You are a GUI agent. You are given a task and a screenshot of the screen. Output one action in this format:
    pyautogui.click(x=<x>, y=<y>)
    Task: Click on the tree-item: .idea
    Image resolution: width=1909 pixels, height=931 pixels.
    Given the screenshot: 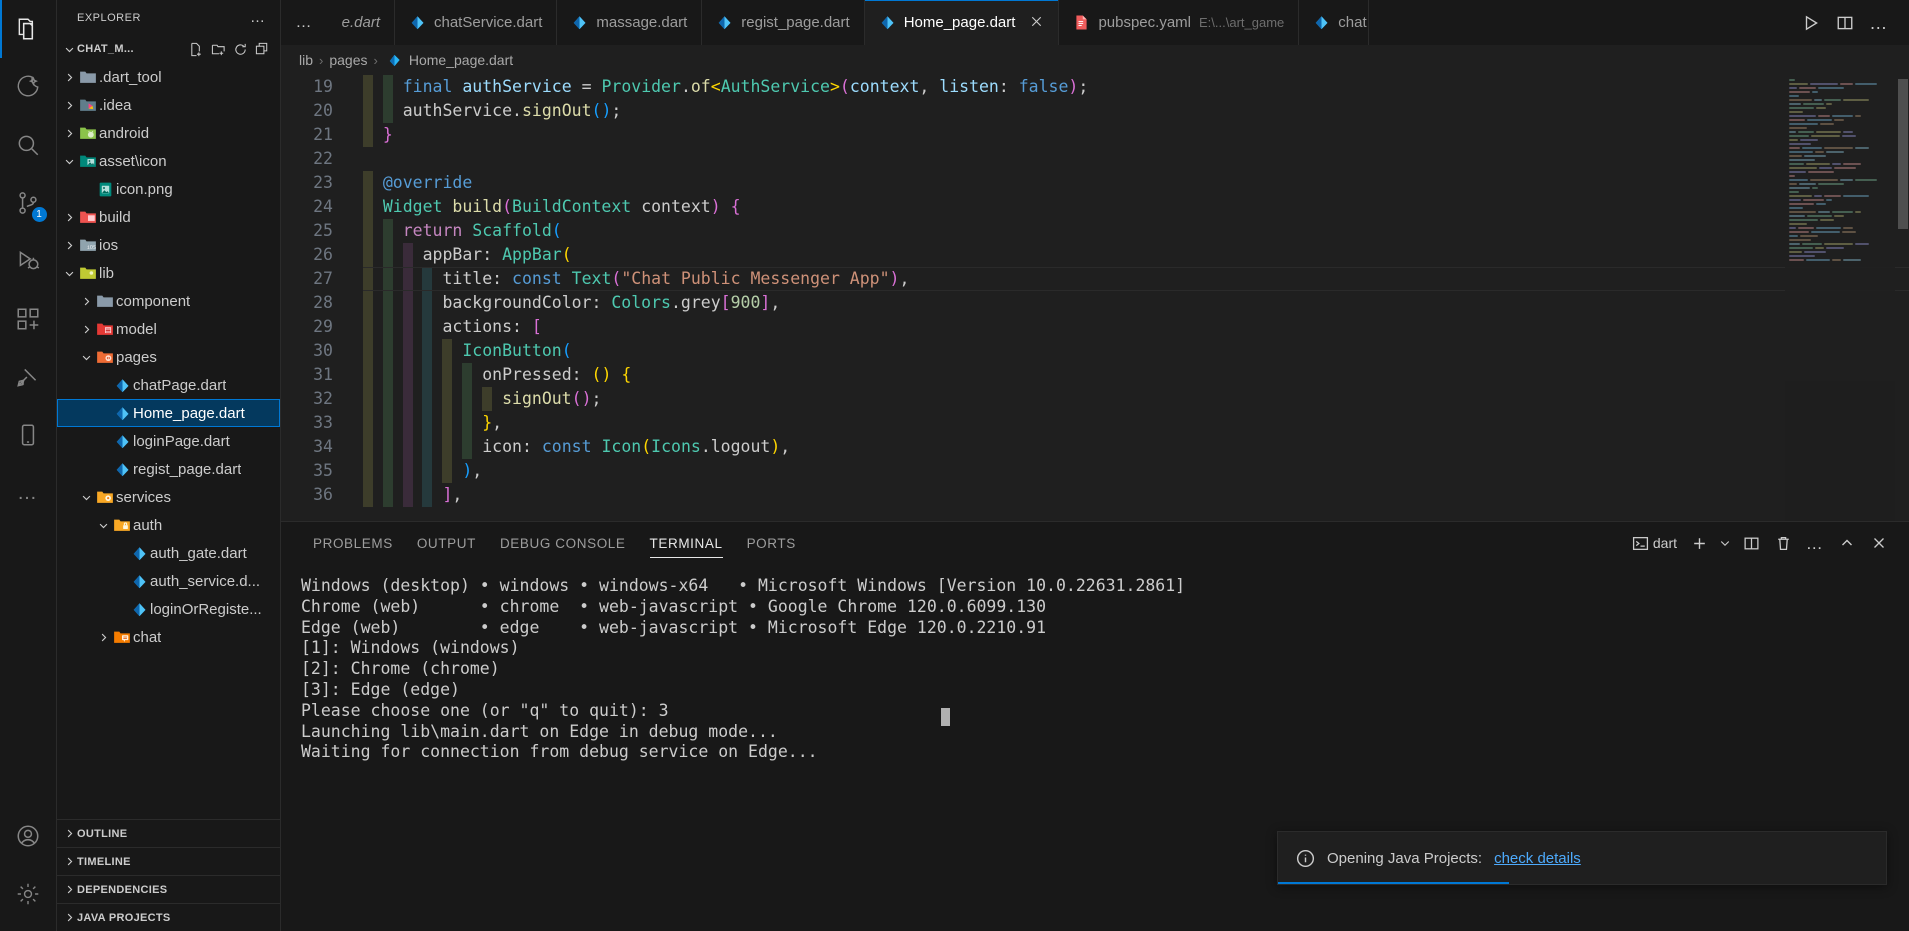 What is the action you would take?
    pyautogui.click(x=168, y=105)
    